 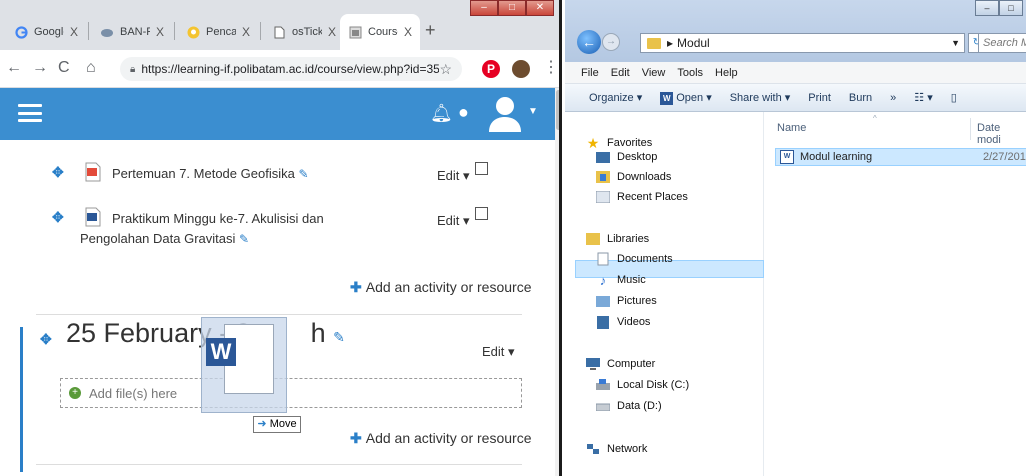 What do you see at coordinates (923, 97) in the screenshot?
I see `view-options-icon: ☷ ▾` at bounding box center [923, 97].